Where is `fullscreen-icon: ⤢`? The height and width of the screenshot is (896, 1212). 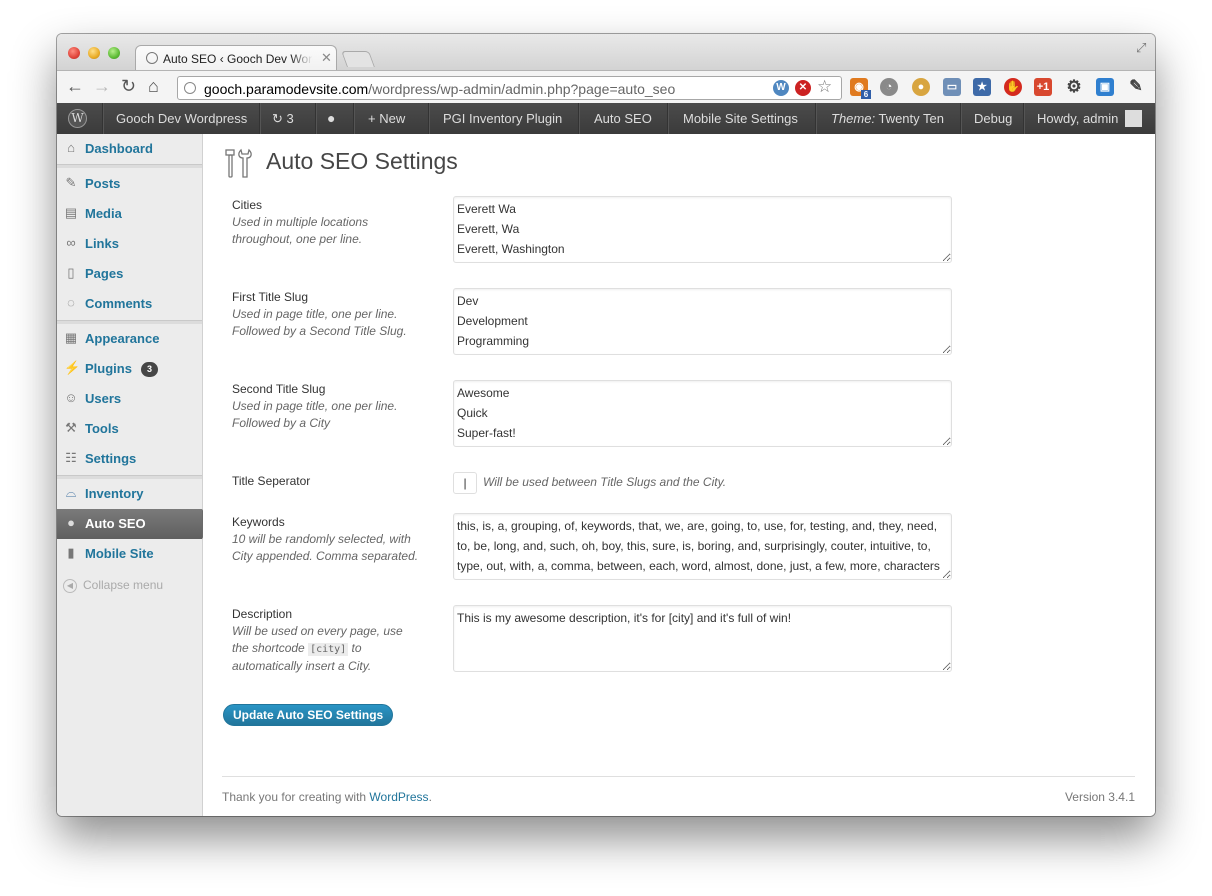
fullscreen-icon: ⤢ is located at coordinates (1141, 48).